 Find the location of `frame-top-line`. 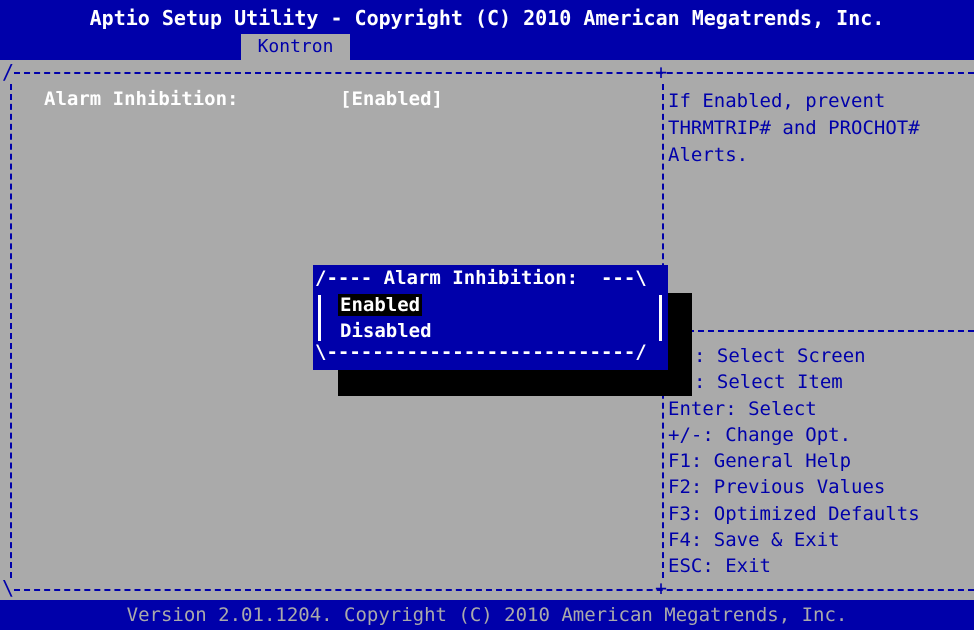

frame-top-line is located at coordinates (494, 73).